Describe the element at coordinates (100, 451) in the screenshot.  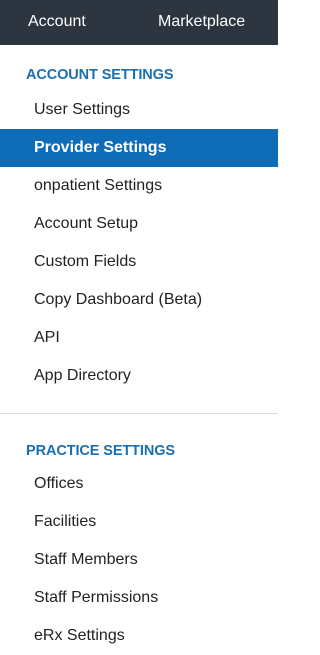
I see `practice-settings-header: PRACTICE SETTINGS` at that location.